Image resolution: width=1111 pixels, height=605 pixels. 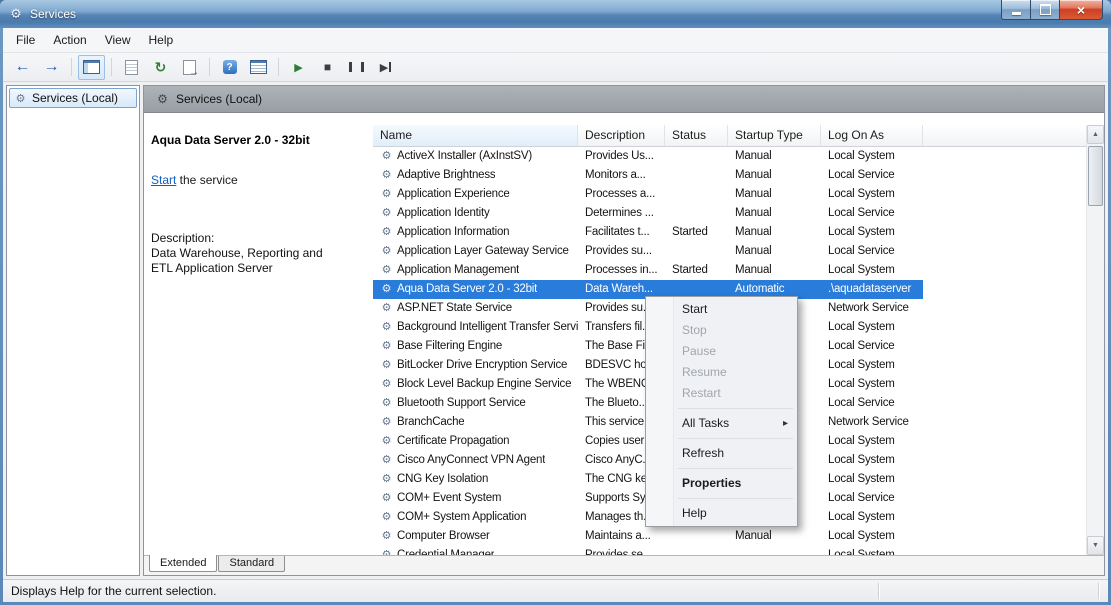 What do you see at coordinates (458, 270) in the screenshot?
I see `service-name: Application Management` at bounding box center [458, 270].